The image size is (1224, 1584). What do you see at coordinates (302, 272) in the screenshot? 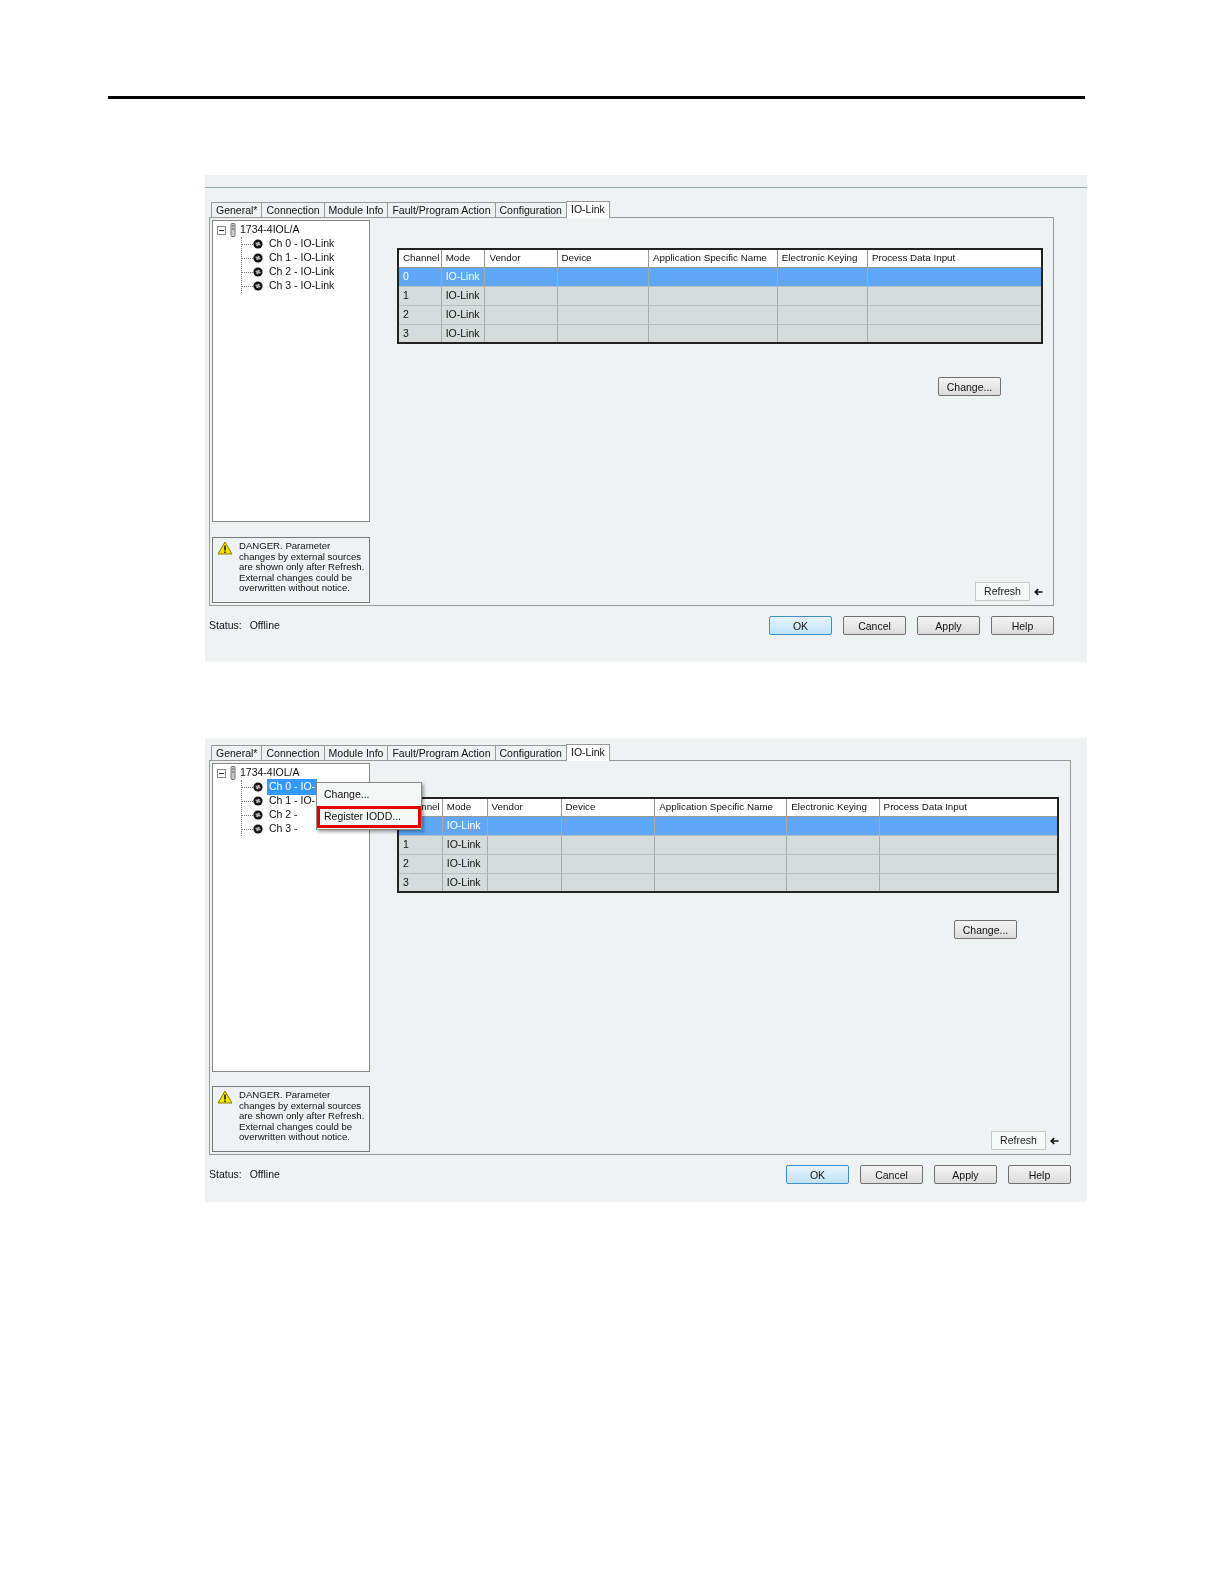
I see `tree-item: Ch 2 - IO-Link` at bounding box center [302, 272].